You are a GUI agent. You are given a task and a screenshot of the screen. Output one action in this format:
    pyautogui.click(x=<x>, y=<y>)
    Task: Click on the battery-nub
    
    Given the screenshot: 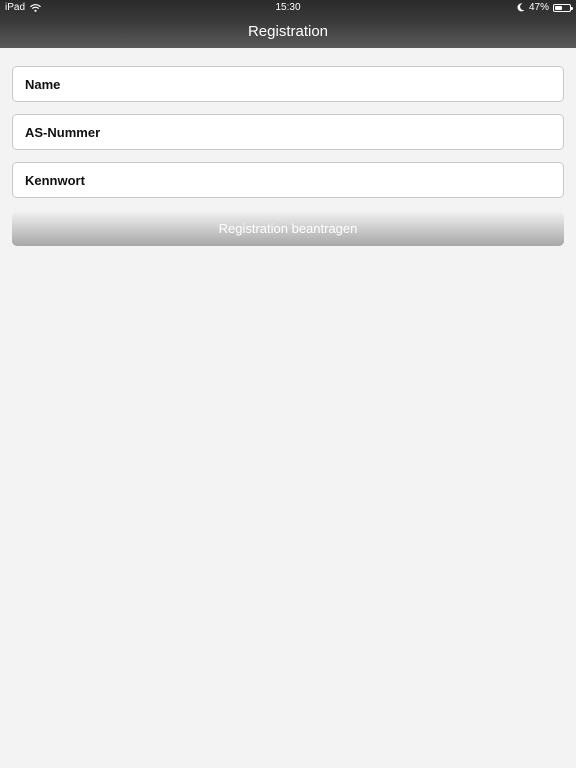 What is the action you would take?
    pyautogui.click(x=572, y=8)
    